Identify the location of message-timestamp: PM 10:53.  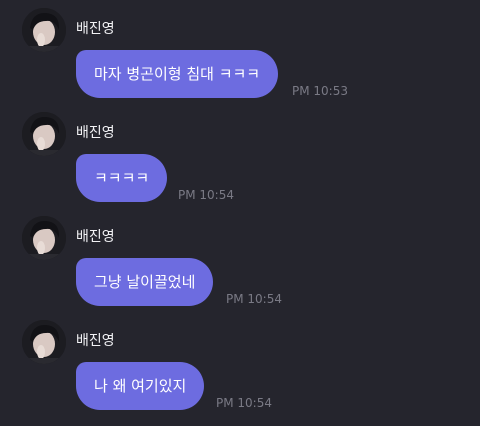
(320, 91).